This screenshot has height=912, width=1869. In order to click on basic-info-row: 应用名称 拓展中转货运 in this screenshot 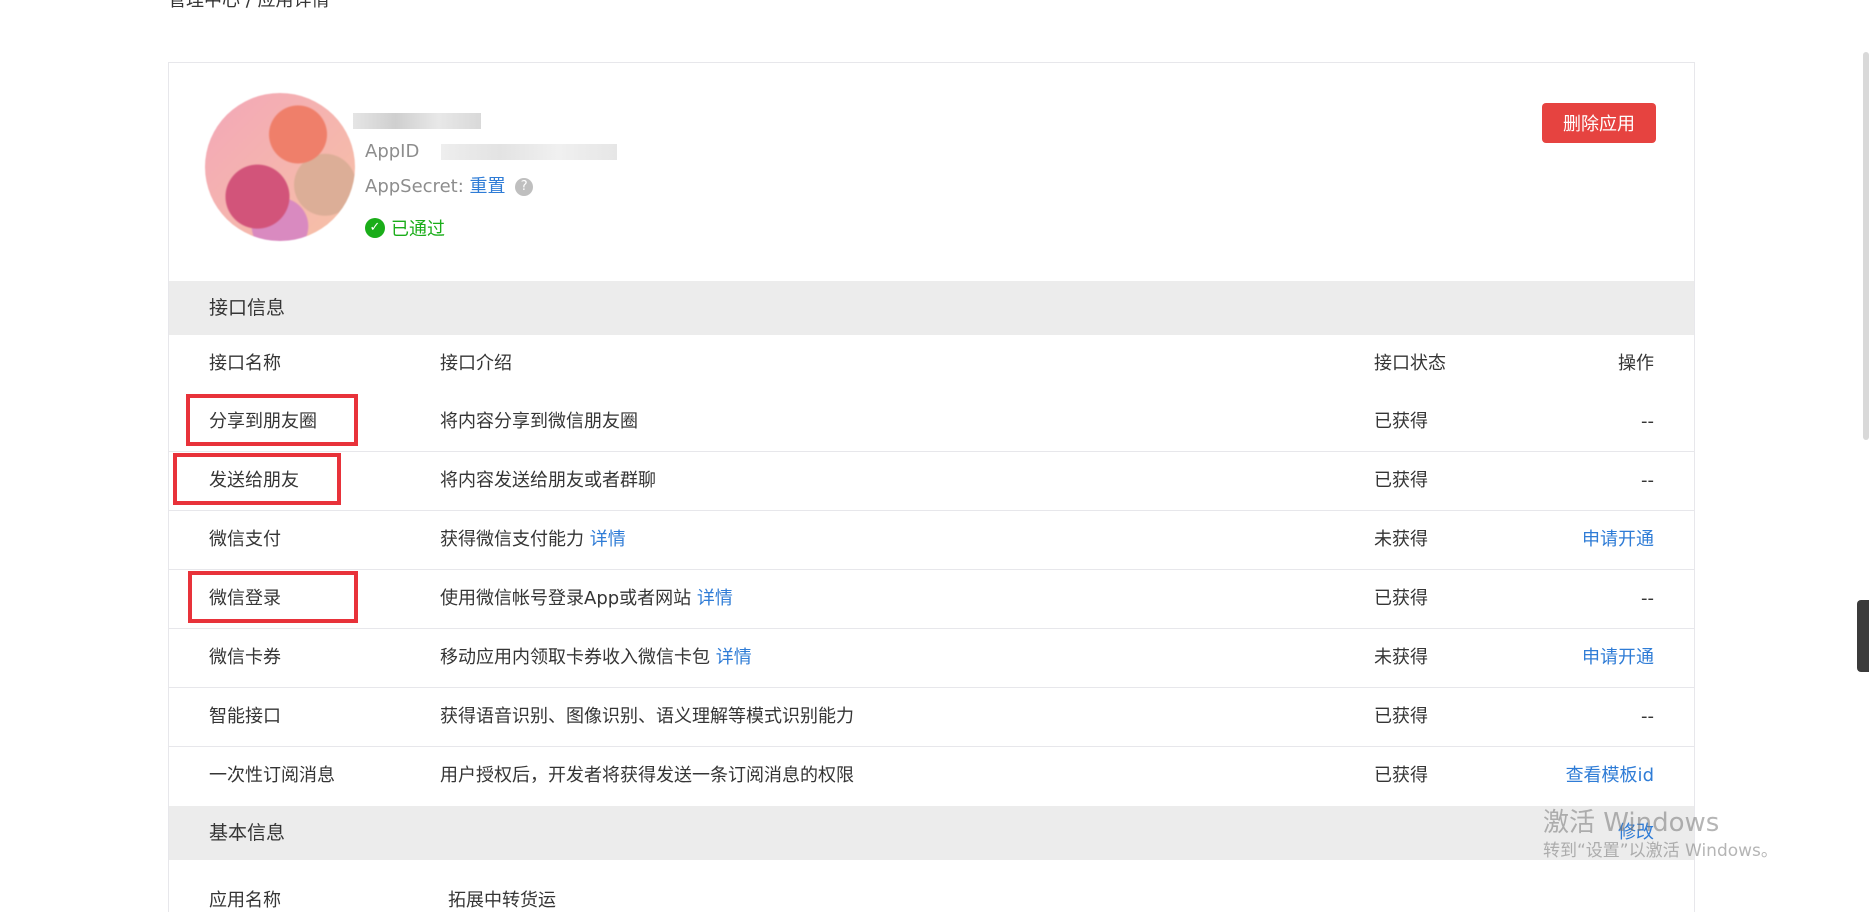, I will do `click(931, 886)`.